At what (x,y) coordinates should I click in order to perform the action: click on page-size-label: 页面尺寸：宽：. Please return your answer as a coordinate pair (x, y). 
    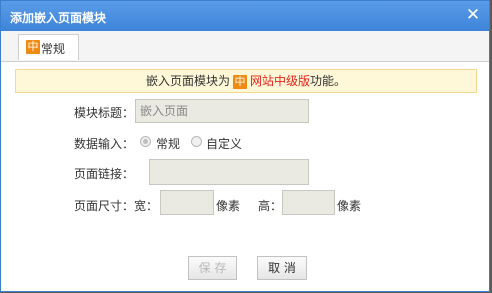
    Looking at the image, I should click on (116, 206).